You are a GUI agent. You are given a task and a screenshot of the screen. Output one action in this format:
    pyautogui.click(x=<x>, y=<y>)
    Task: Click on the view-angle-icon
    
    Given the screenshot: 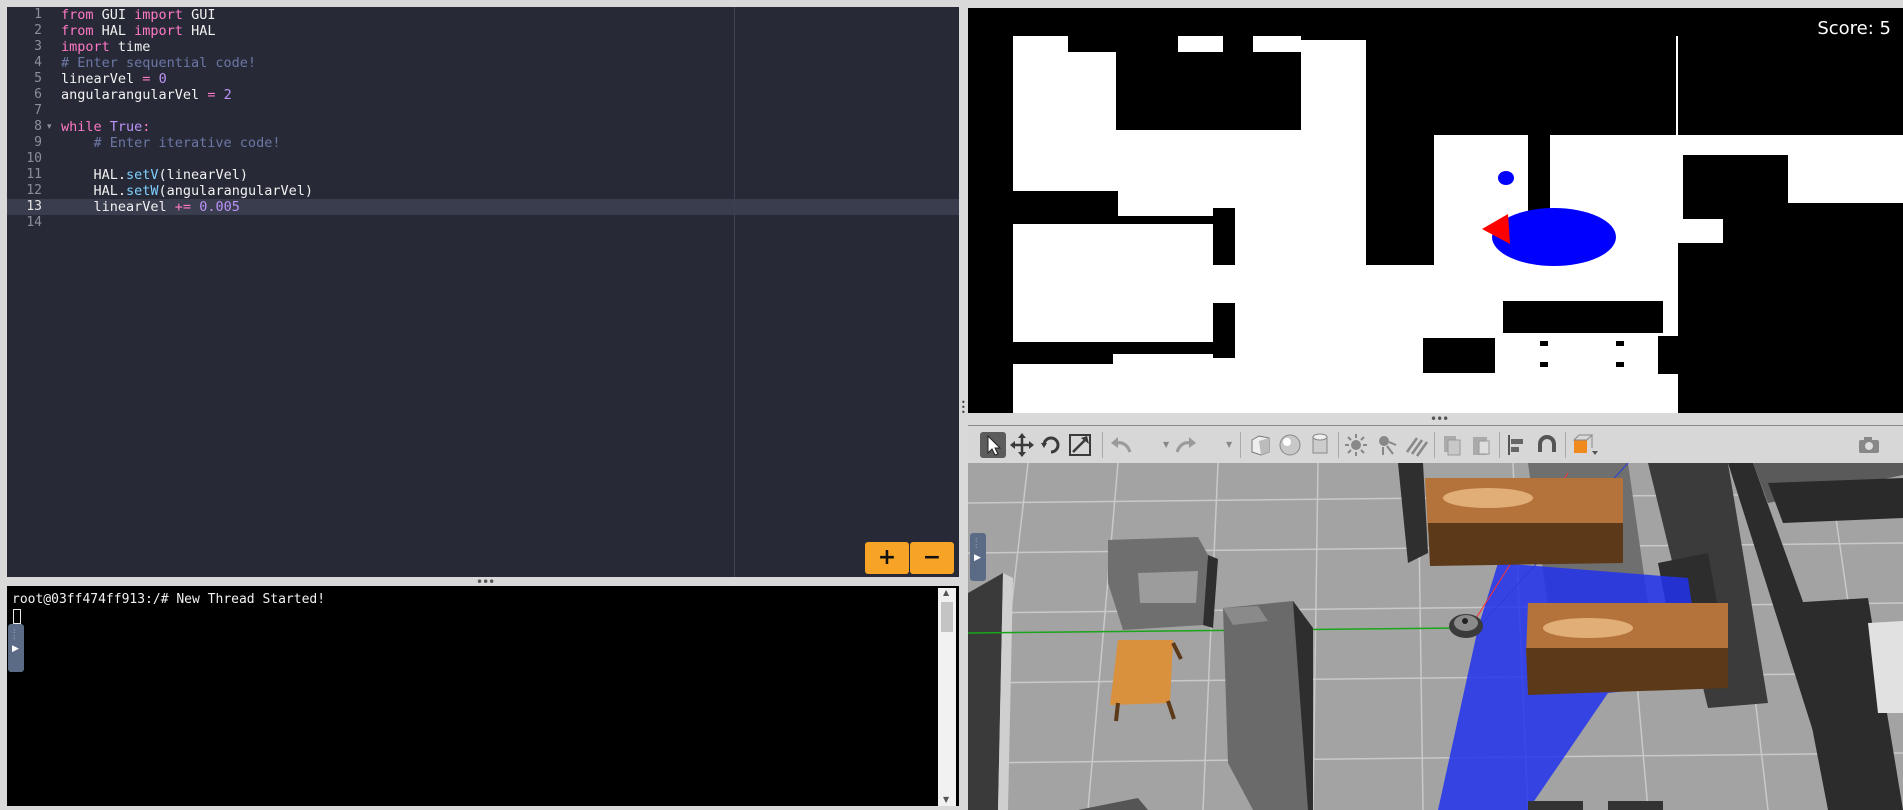 What is the action you would take?
    pyautogui.click(x=1584, y=445)
    